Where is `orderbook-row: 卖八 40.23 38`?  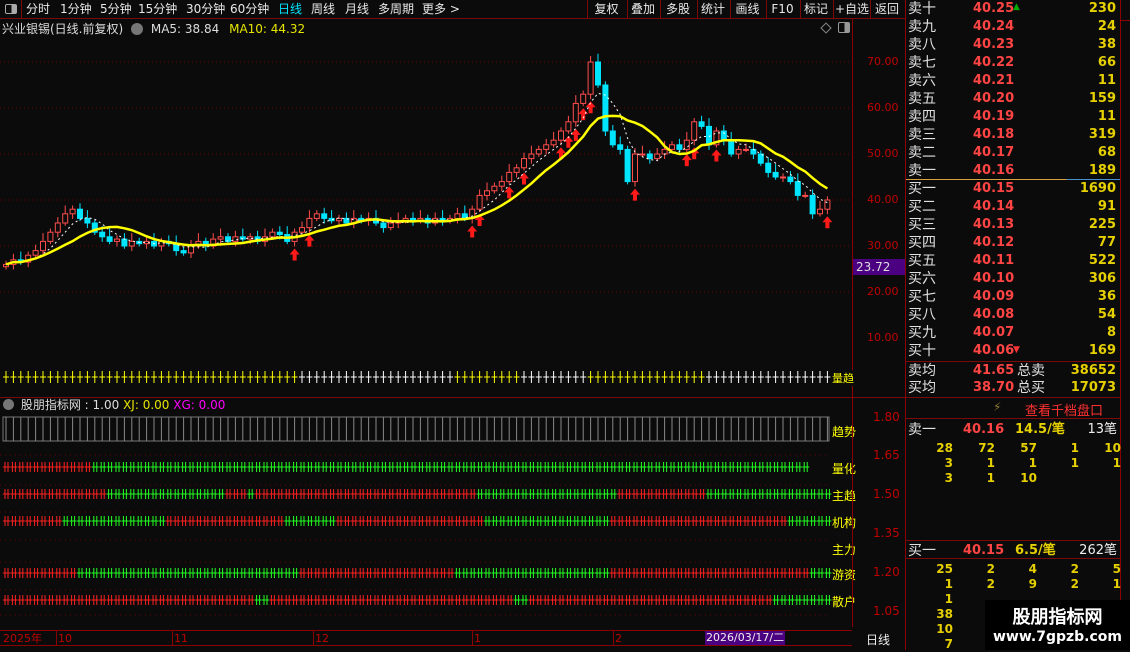
orderbook-row: 卖八 40.23 38 is located at coordinates (1012, 45).